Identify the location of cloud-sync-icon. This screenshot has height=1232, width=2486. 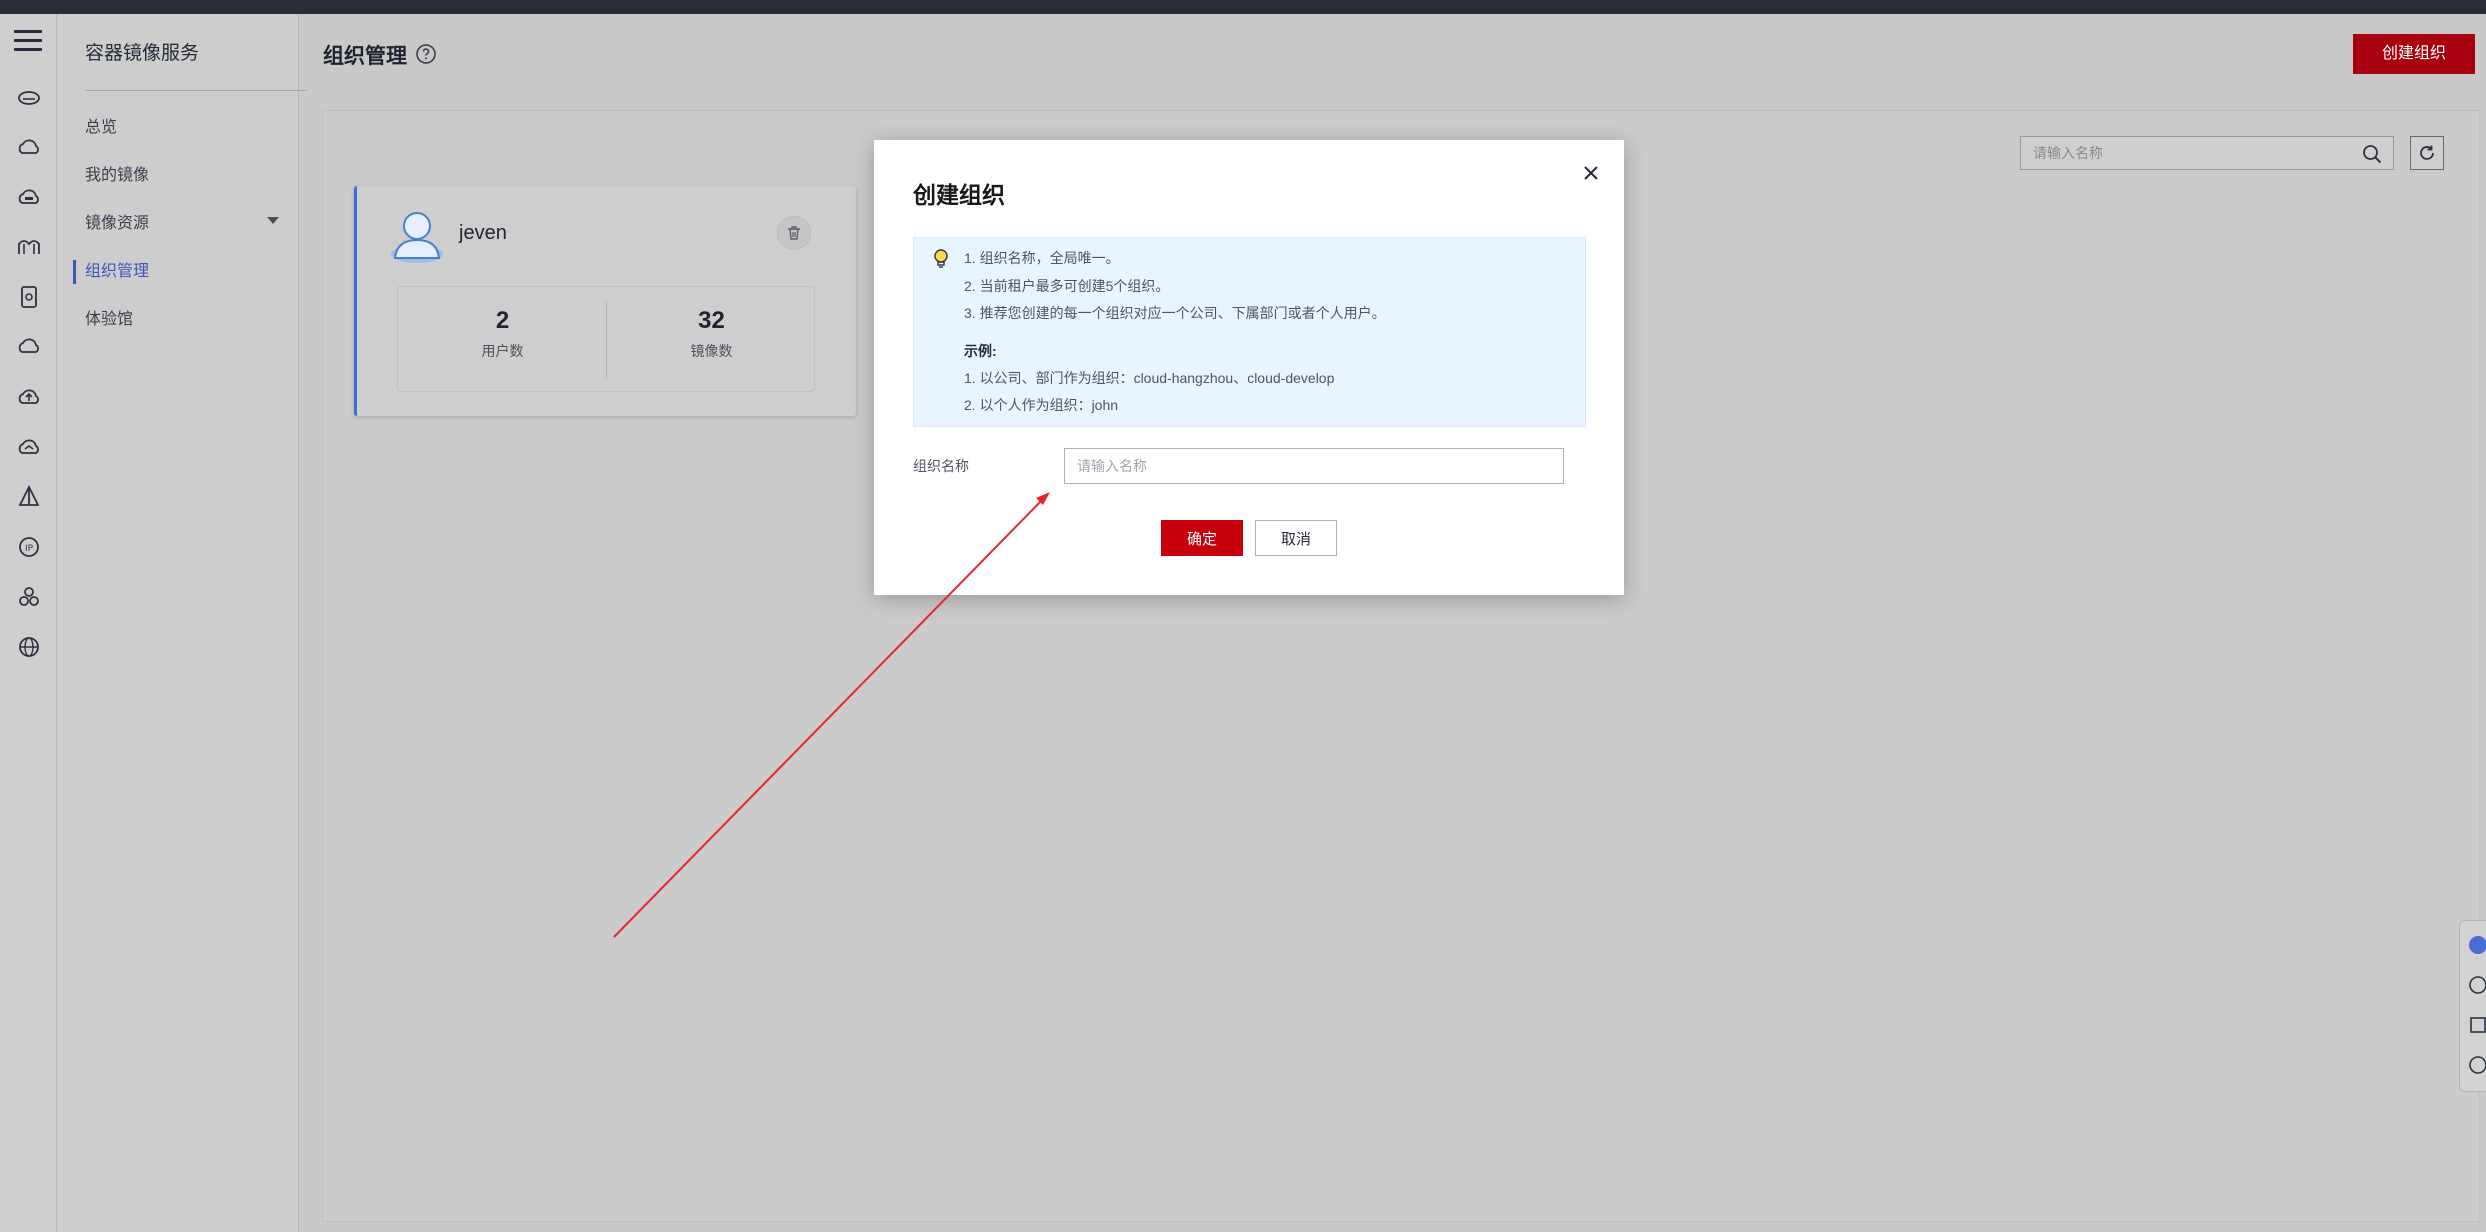
(29, 447).